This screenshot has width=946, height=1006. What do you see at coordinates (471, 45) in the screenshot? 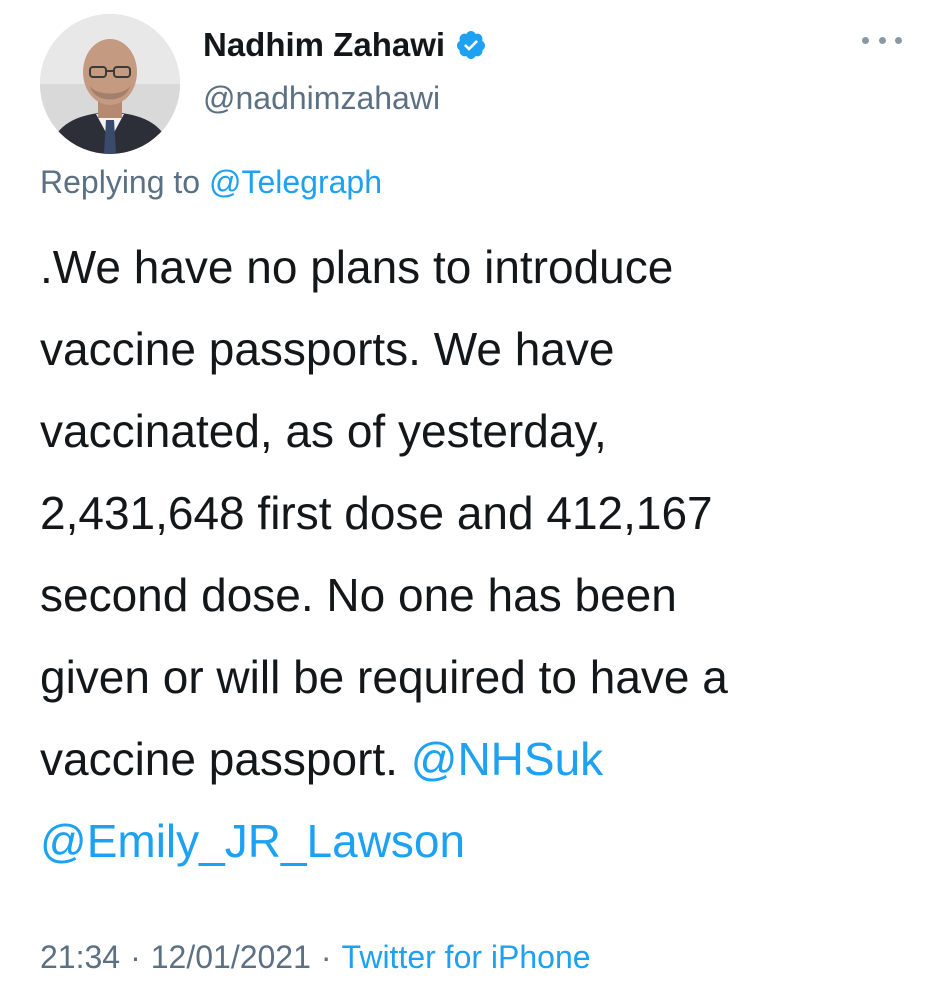
I see `verified-badge-icon` at bounding box center [471, 45].